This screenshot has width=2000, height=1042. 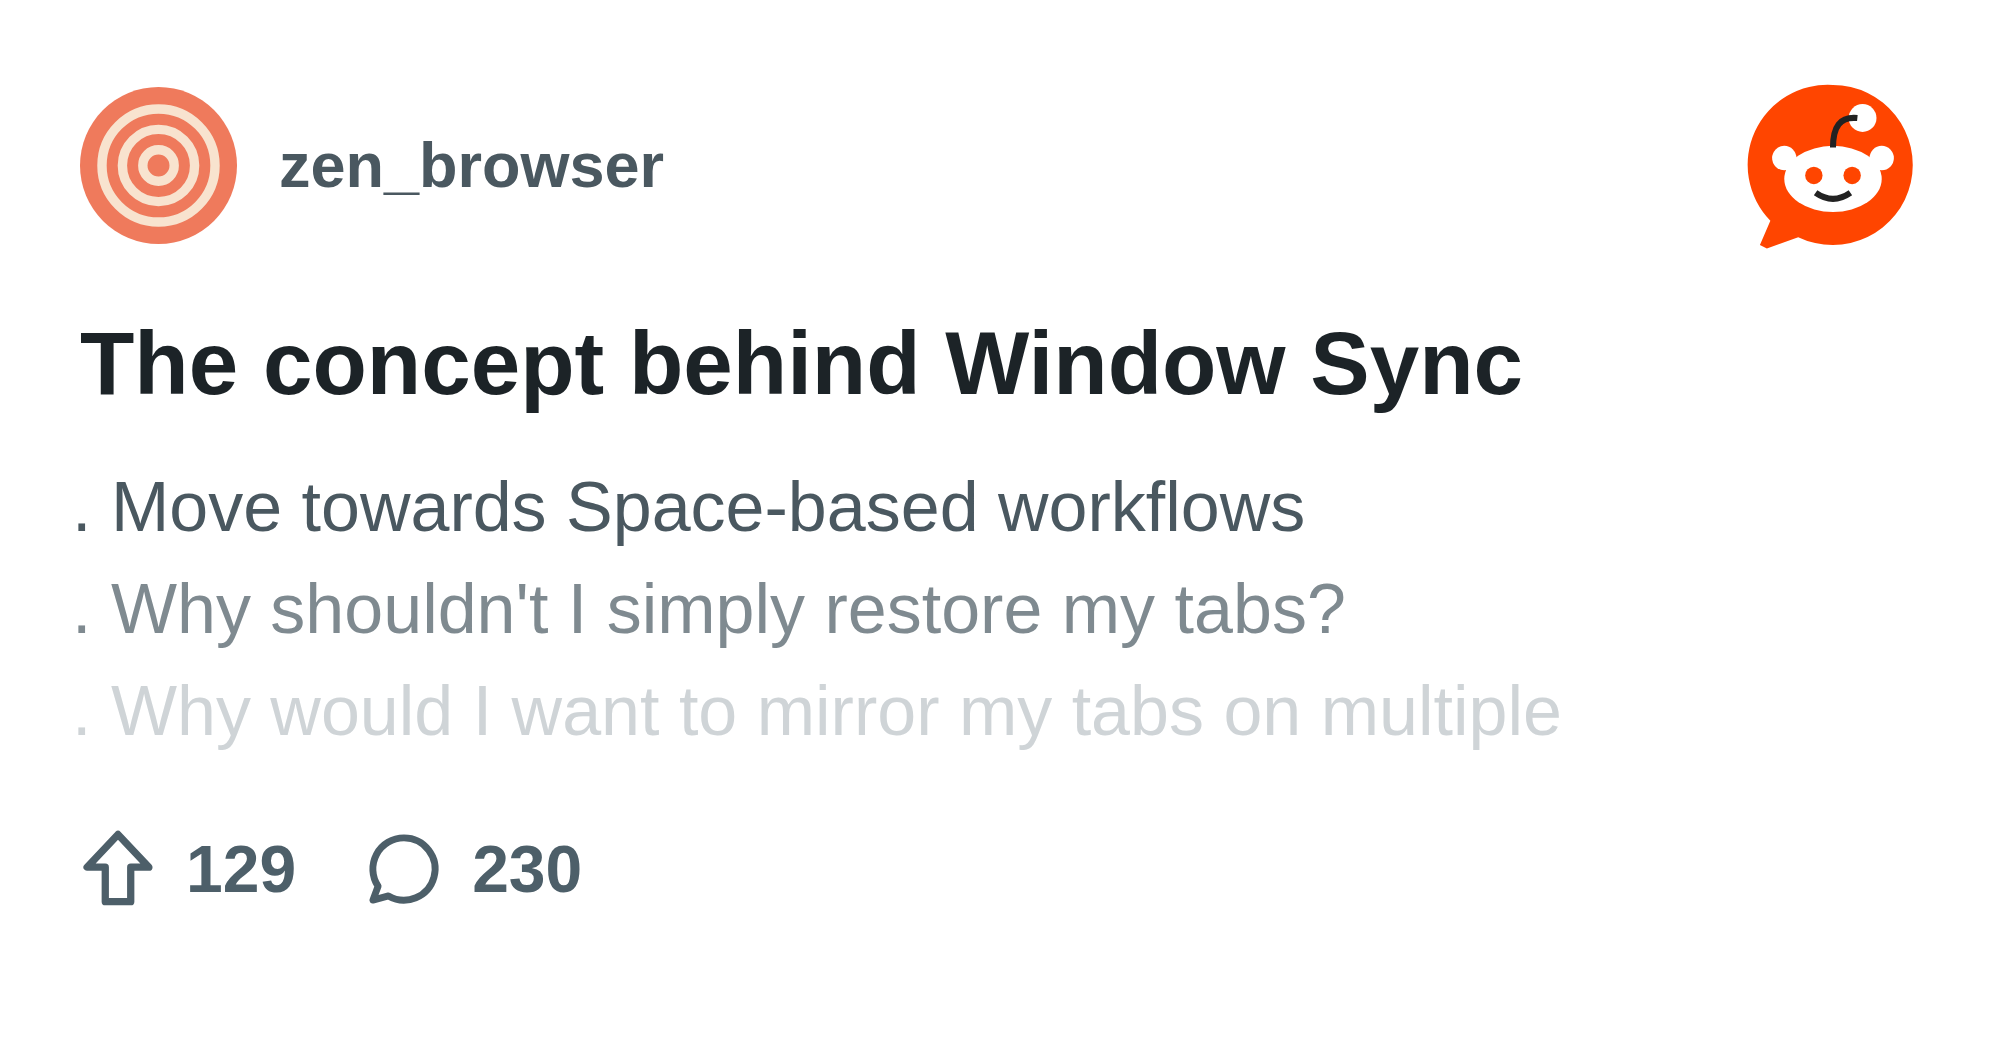 I want to click on comment-count: 230, so click(x=527, y=869).